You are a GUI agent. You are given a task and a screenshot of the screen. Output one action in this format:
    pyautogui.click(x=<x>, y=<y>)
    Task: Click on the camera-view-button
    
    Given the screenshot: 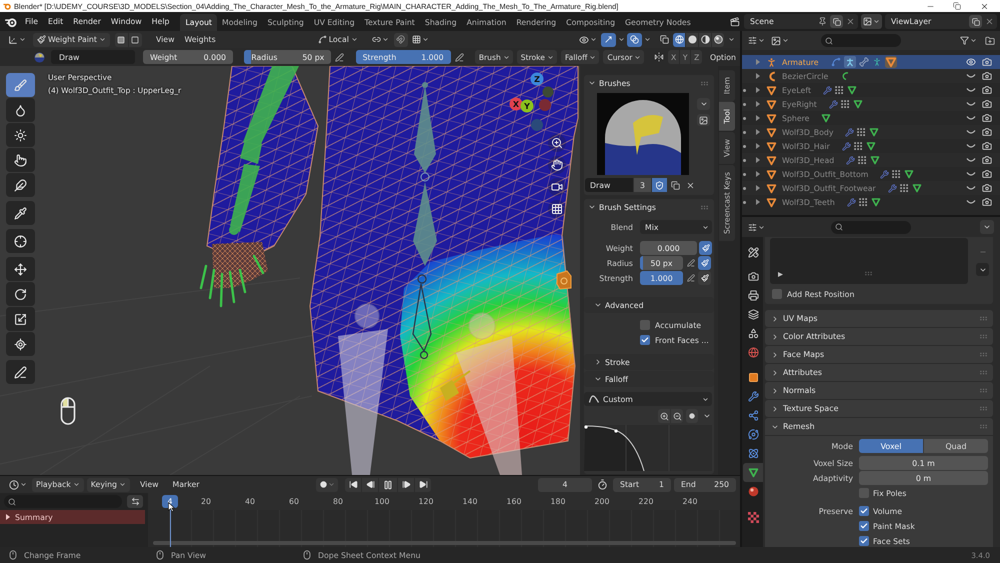 What is the action you would take?
    pyautogui.click(x=557, y=187)
    